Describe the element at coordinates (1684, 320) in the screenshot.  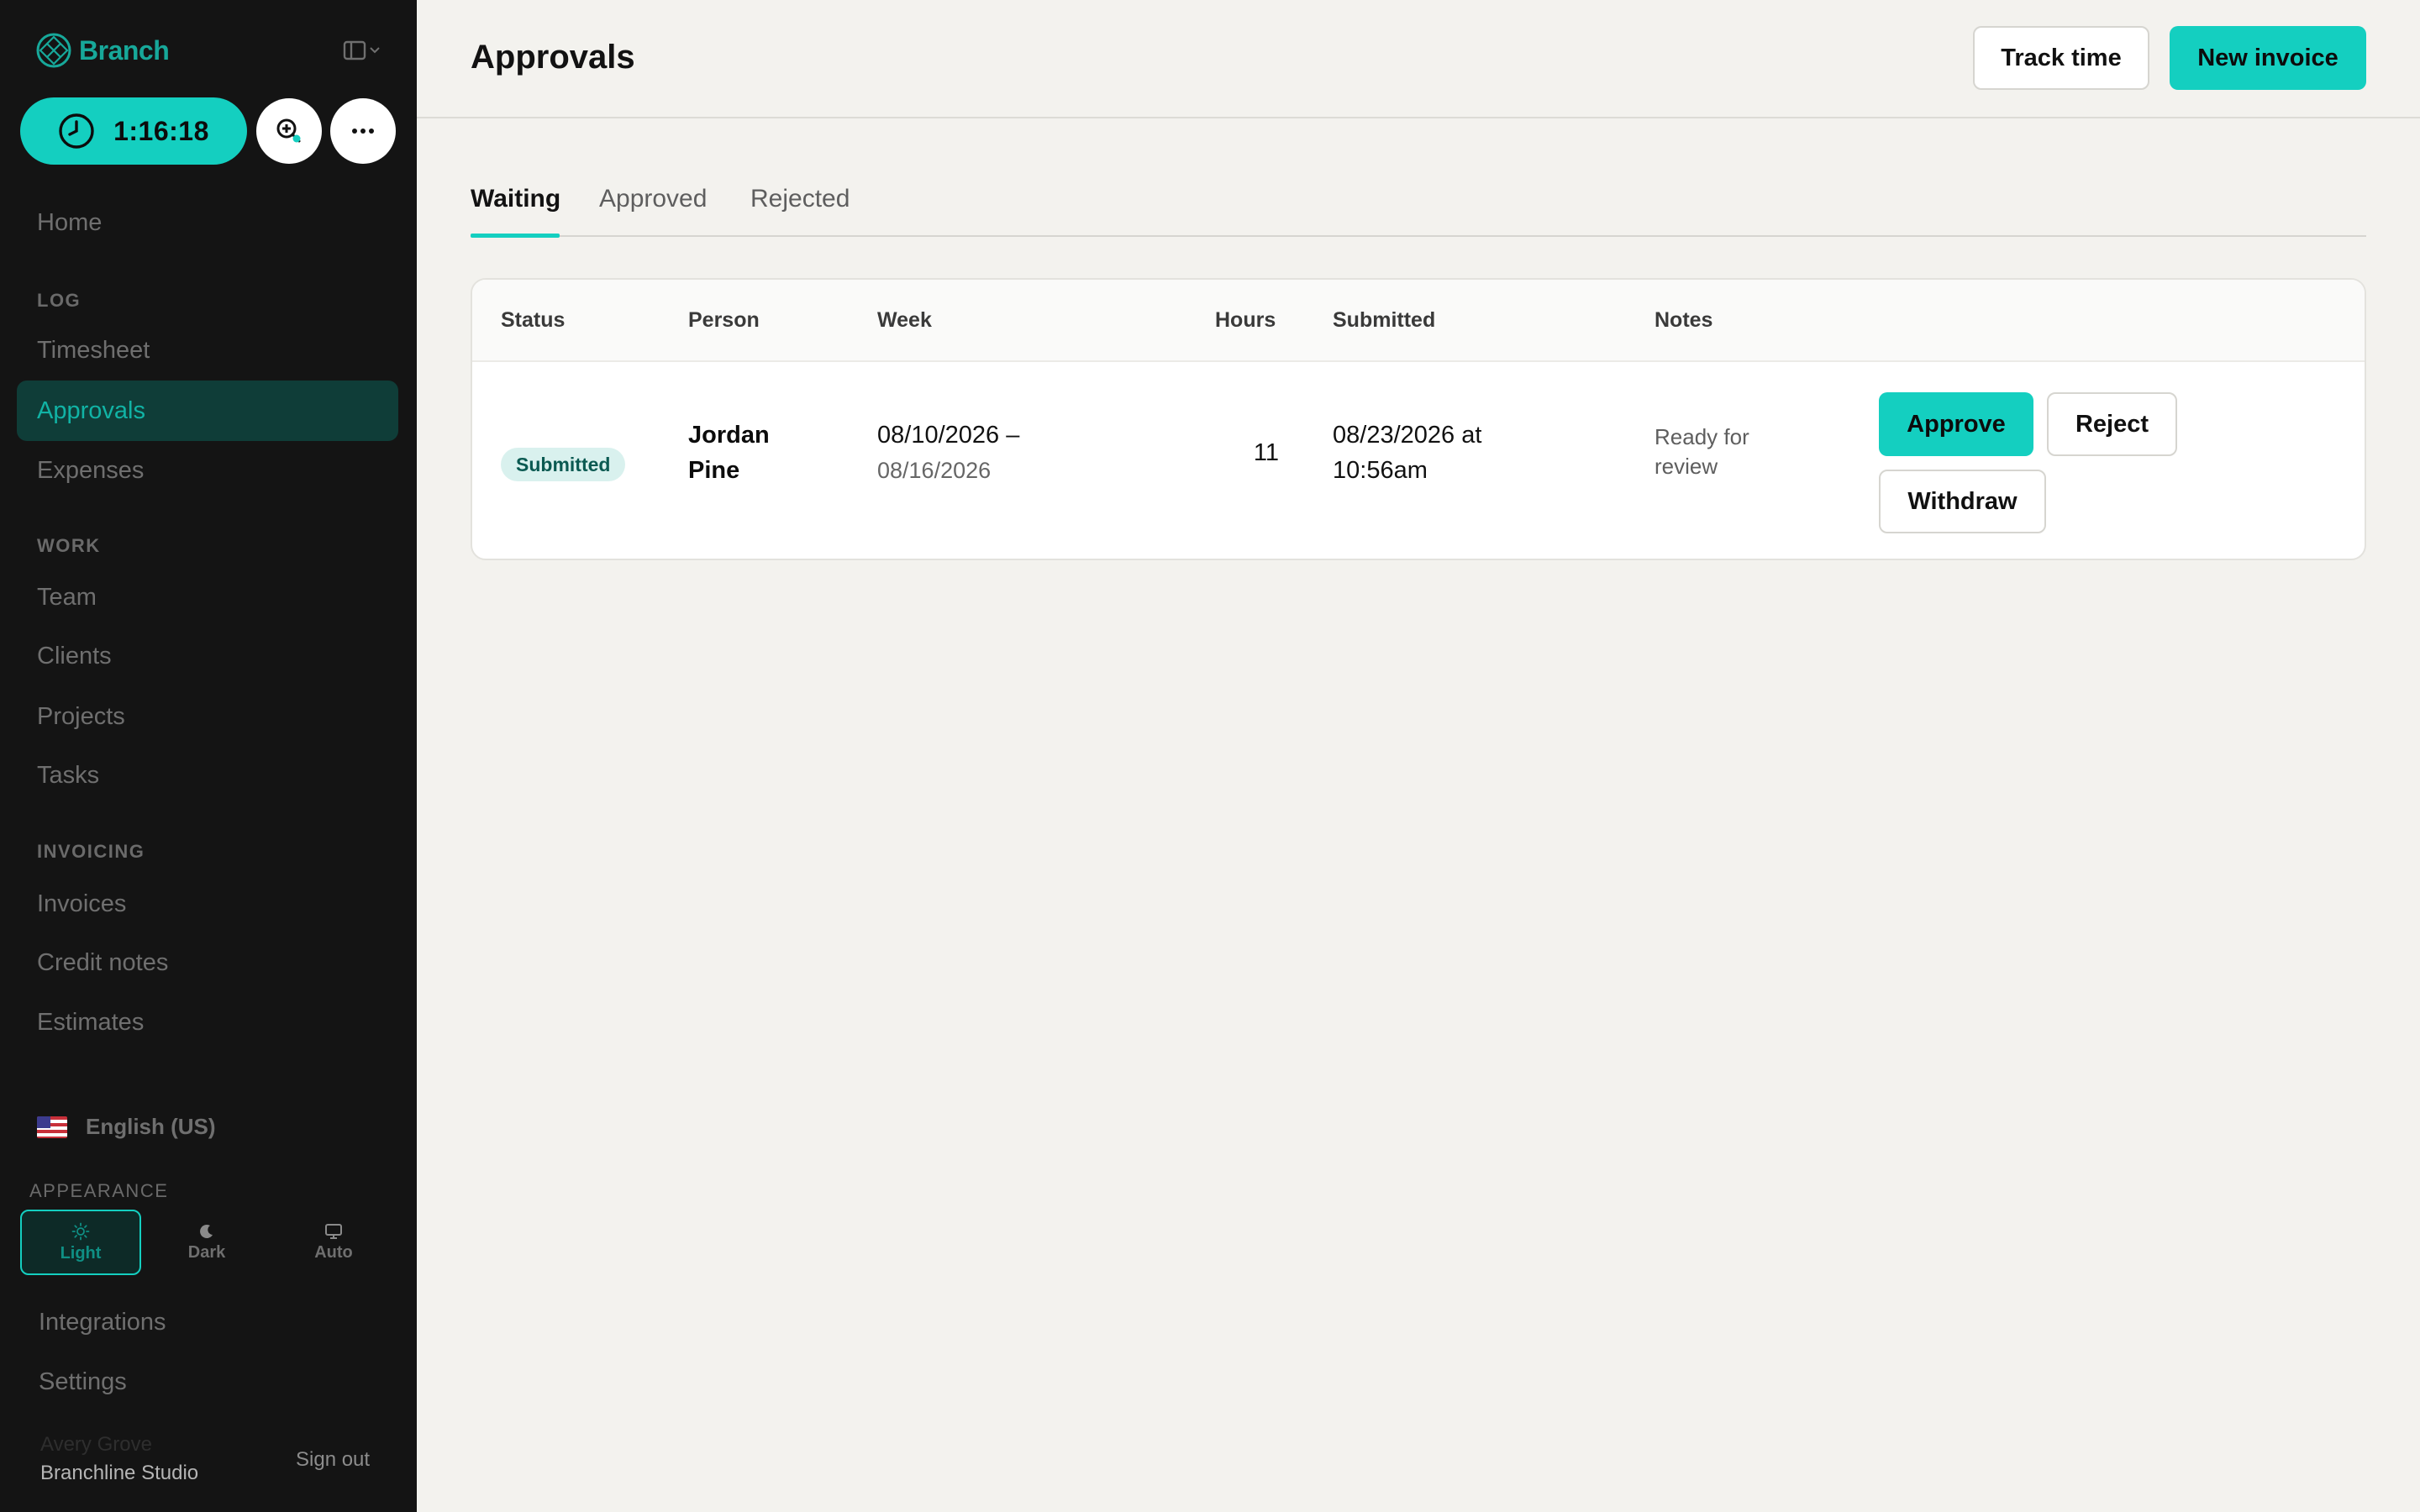
I see `column-header-notes: Notes` at that location.